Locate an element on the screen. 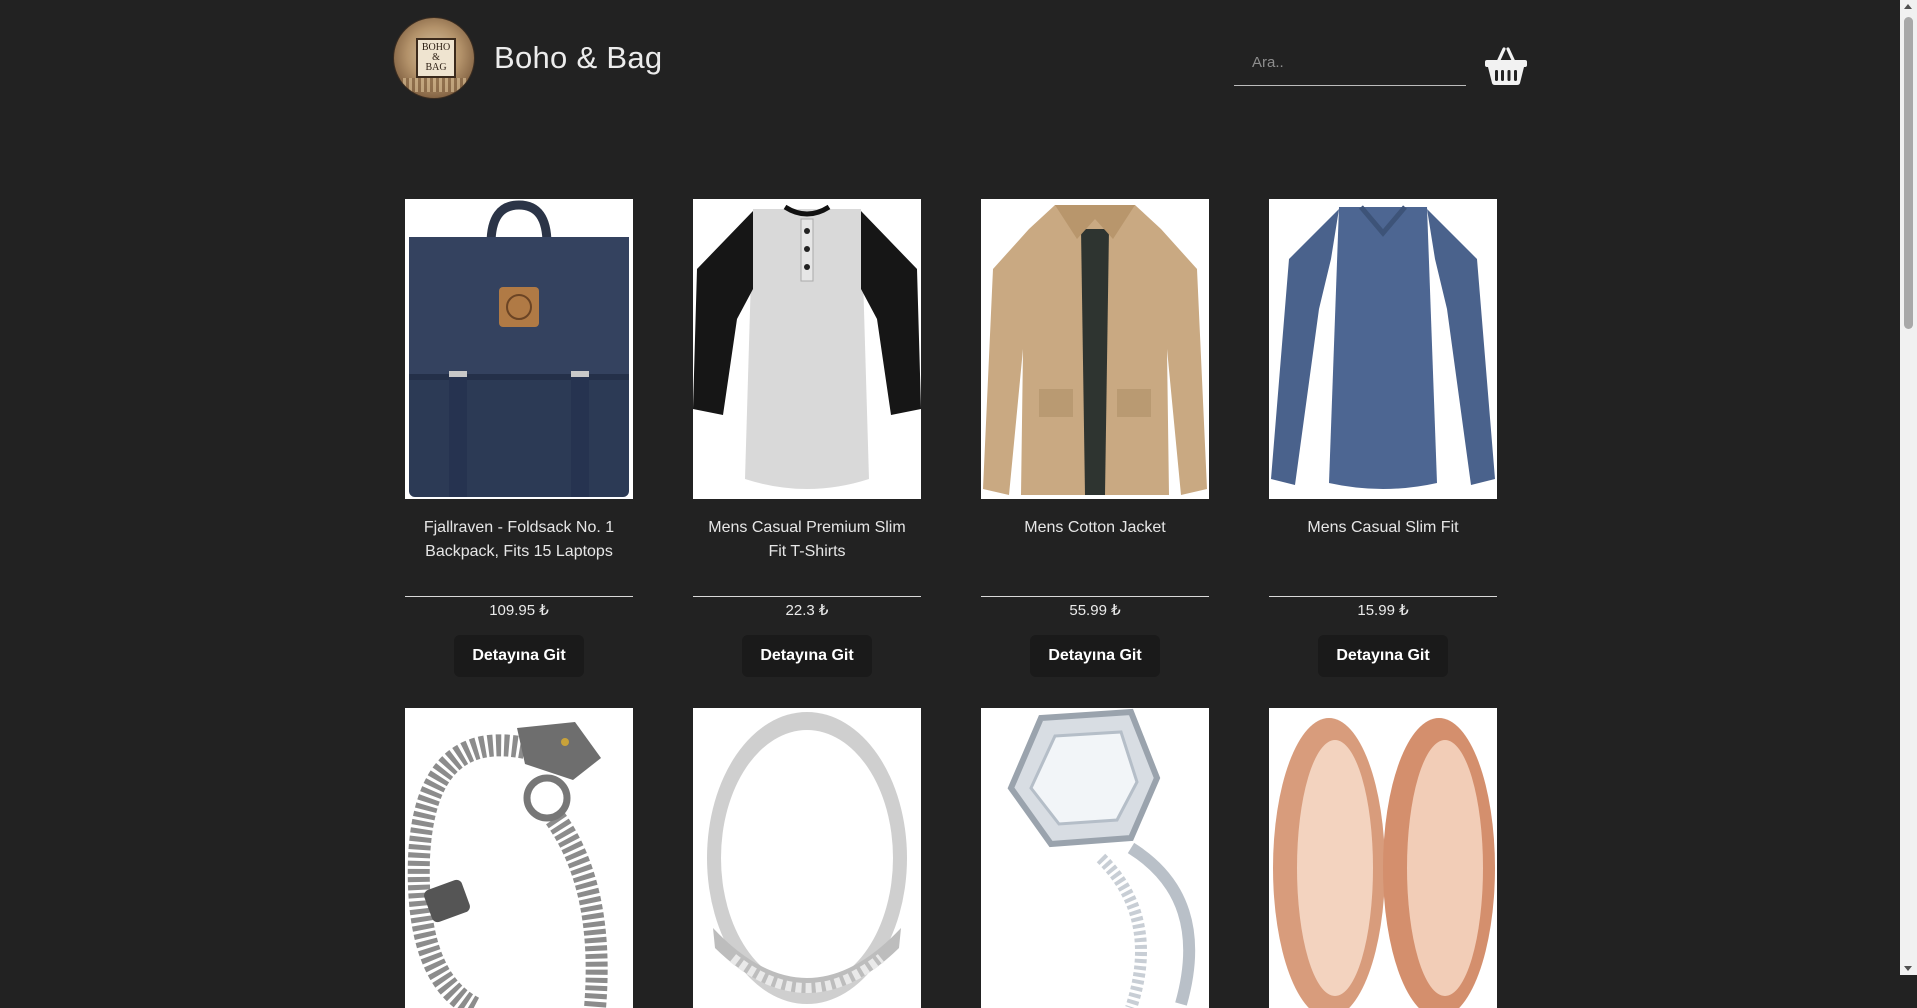  product-price: 109.95 ₺ is located at coordinates (519, 610).